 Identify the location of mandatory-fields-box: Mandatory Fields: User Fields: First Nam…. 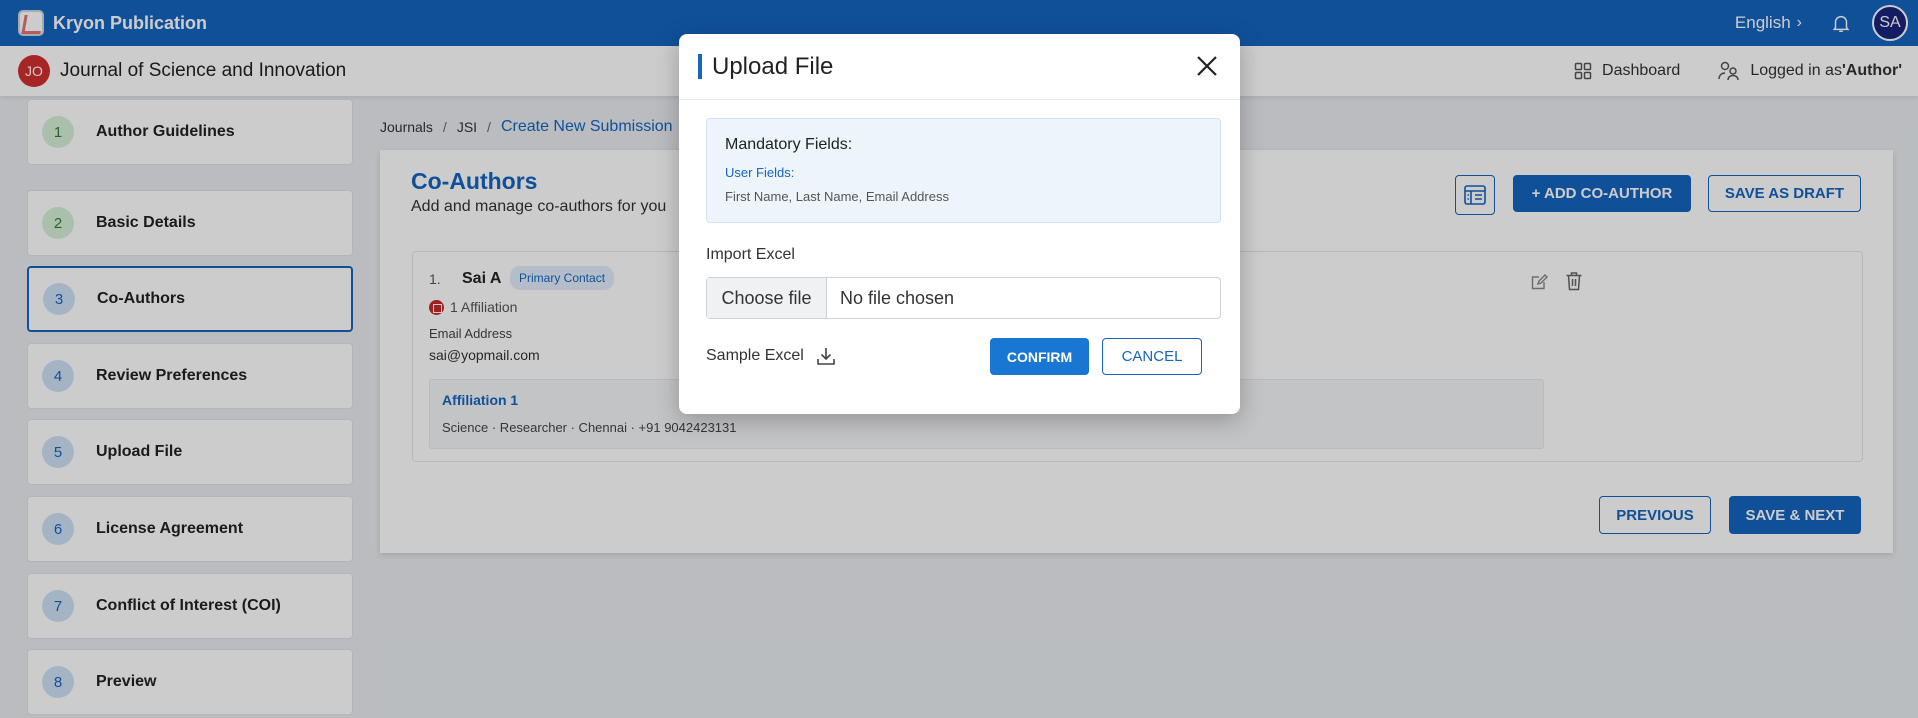
(963, 170).